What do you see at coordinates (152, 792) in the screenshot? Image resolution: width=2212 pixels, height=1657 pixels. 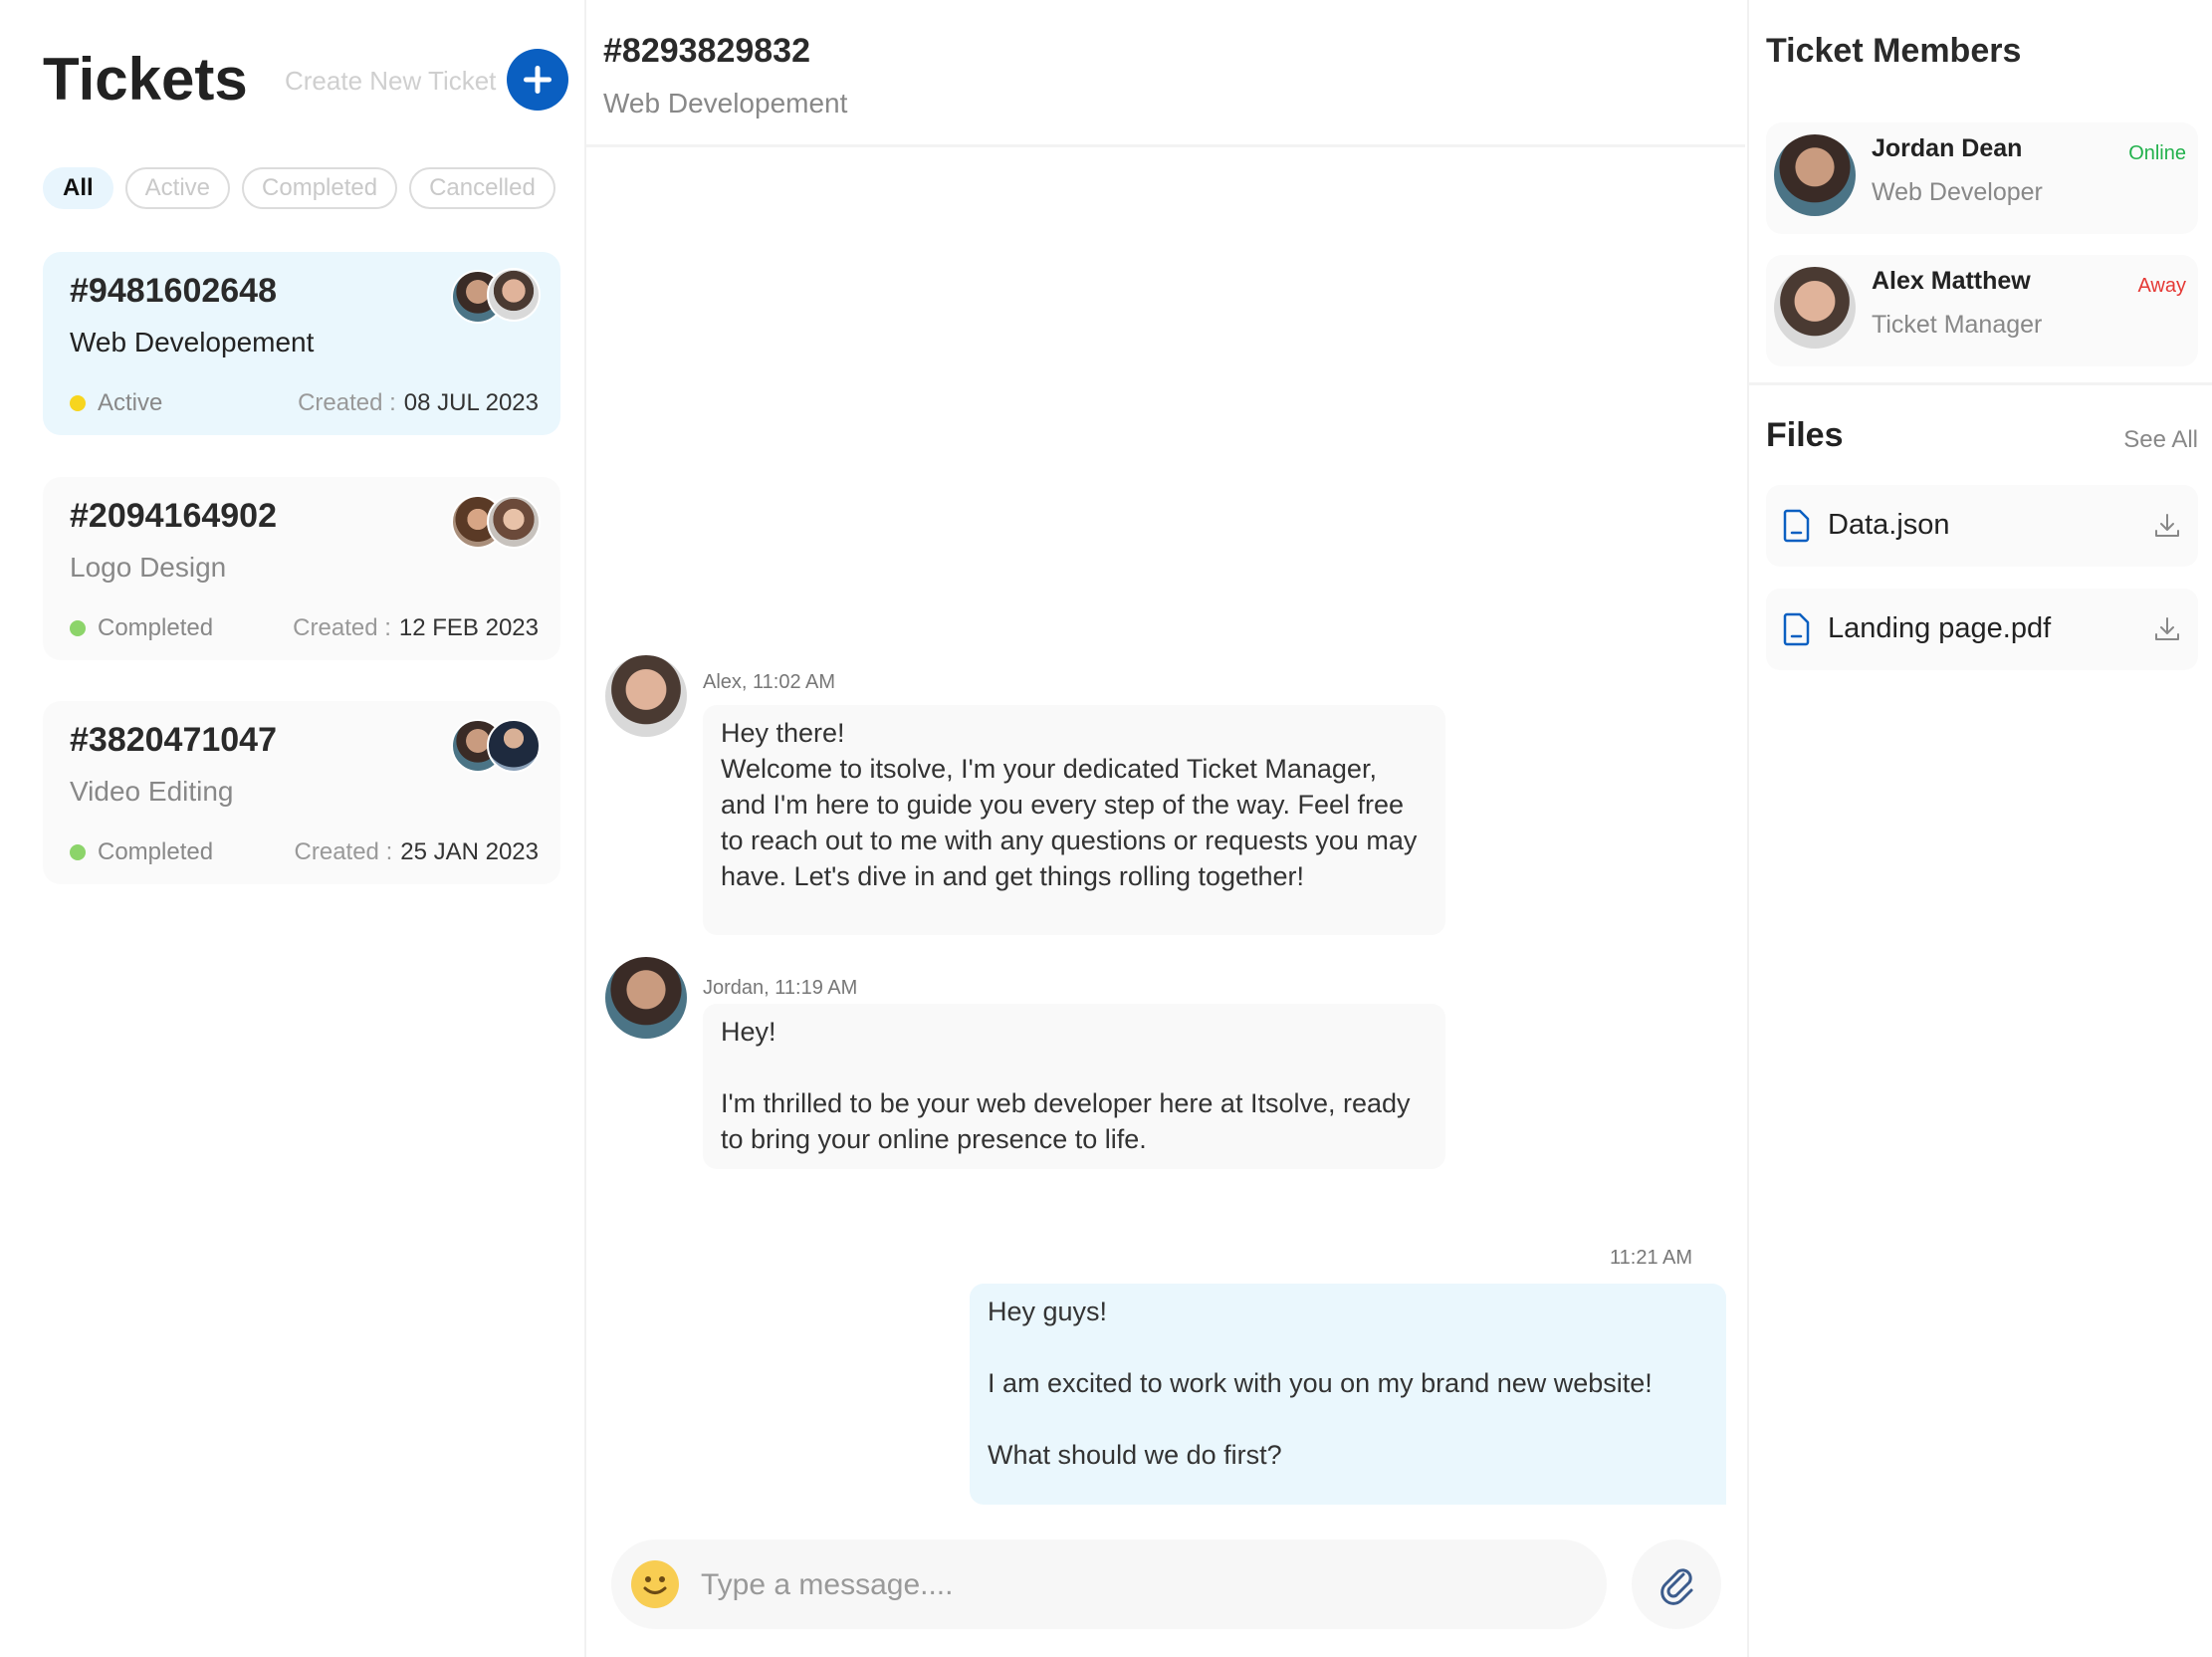 I see `ticket-name: Video Editing` at bounding box center [152, 792].